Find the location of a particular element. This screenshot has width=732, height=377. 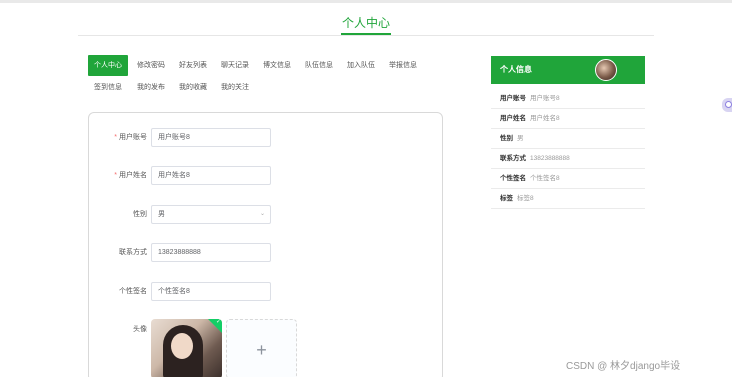

plus-icon: + is located at coordinates (261, 350).